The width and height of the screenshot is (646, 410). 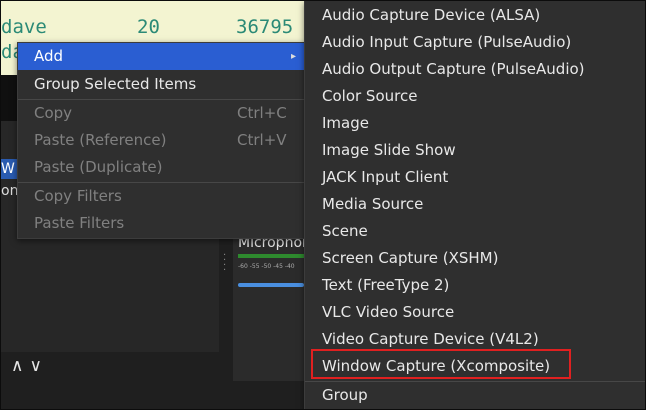 I want to click on terminal-line: dave 20 36795, so click(x=147, y=27).